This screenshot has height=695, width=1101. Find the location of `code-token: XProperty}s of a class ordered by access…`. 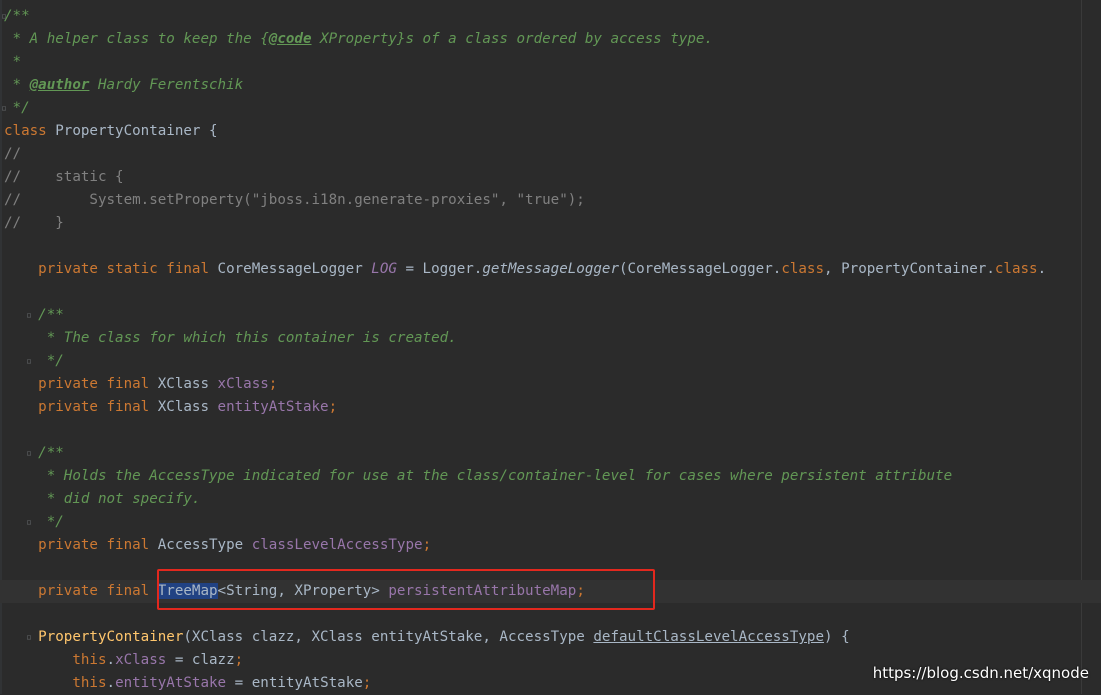

code-token: XProperty}s of a class ordered by access… is located at coordinates (512, 39).